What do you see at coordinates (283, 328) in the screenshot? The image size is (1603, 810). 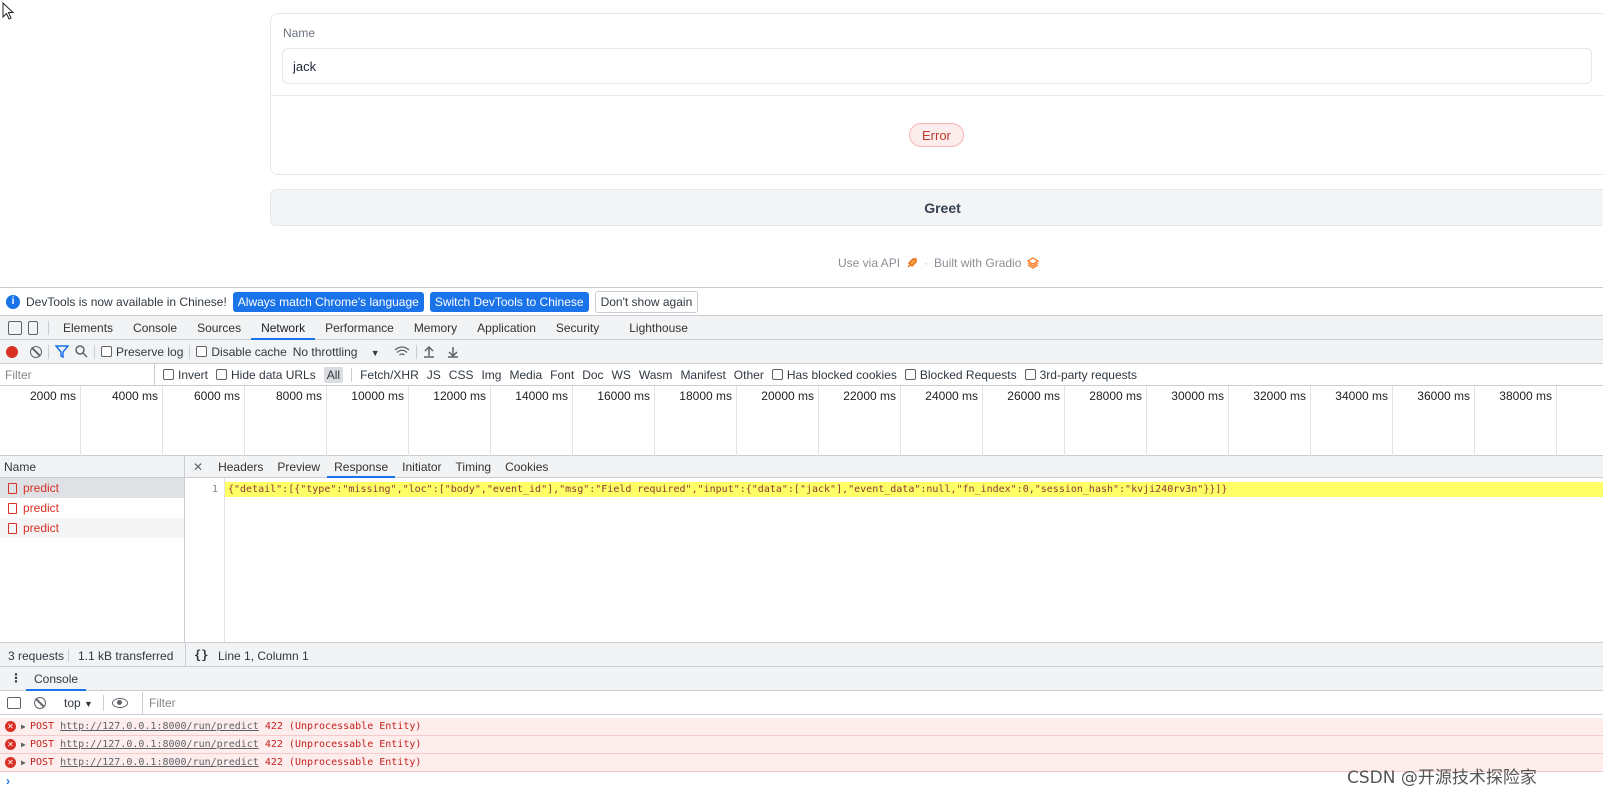 I see `tab-network: Network` at bounding box center [283, 328].